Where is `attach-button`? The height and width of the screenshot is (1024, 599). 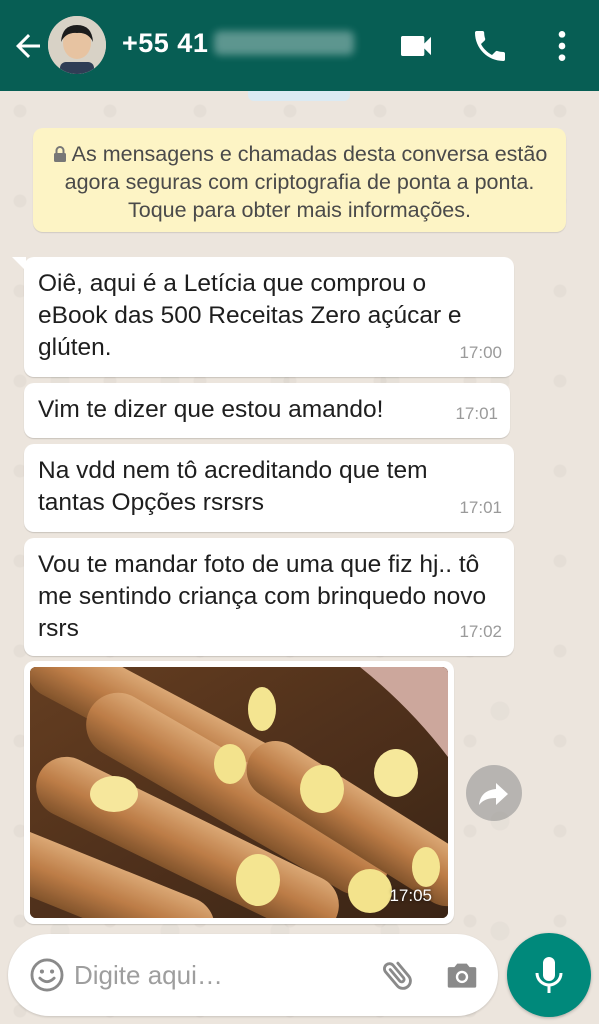
attach-button is located at coordinates (398, 975).